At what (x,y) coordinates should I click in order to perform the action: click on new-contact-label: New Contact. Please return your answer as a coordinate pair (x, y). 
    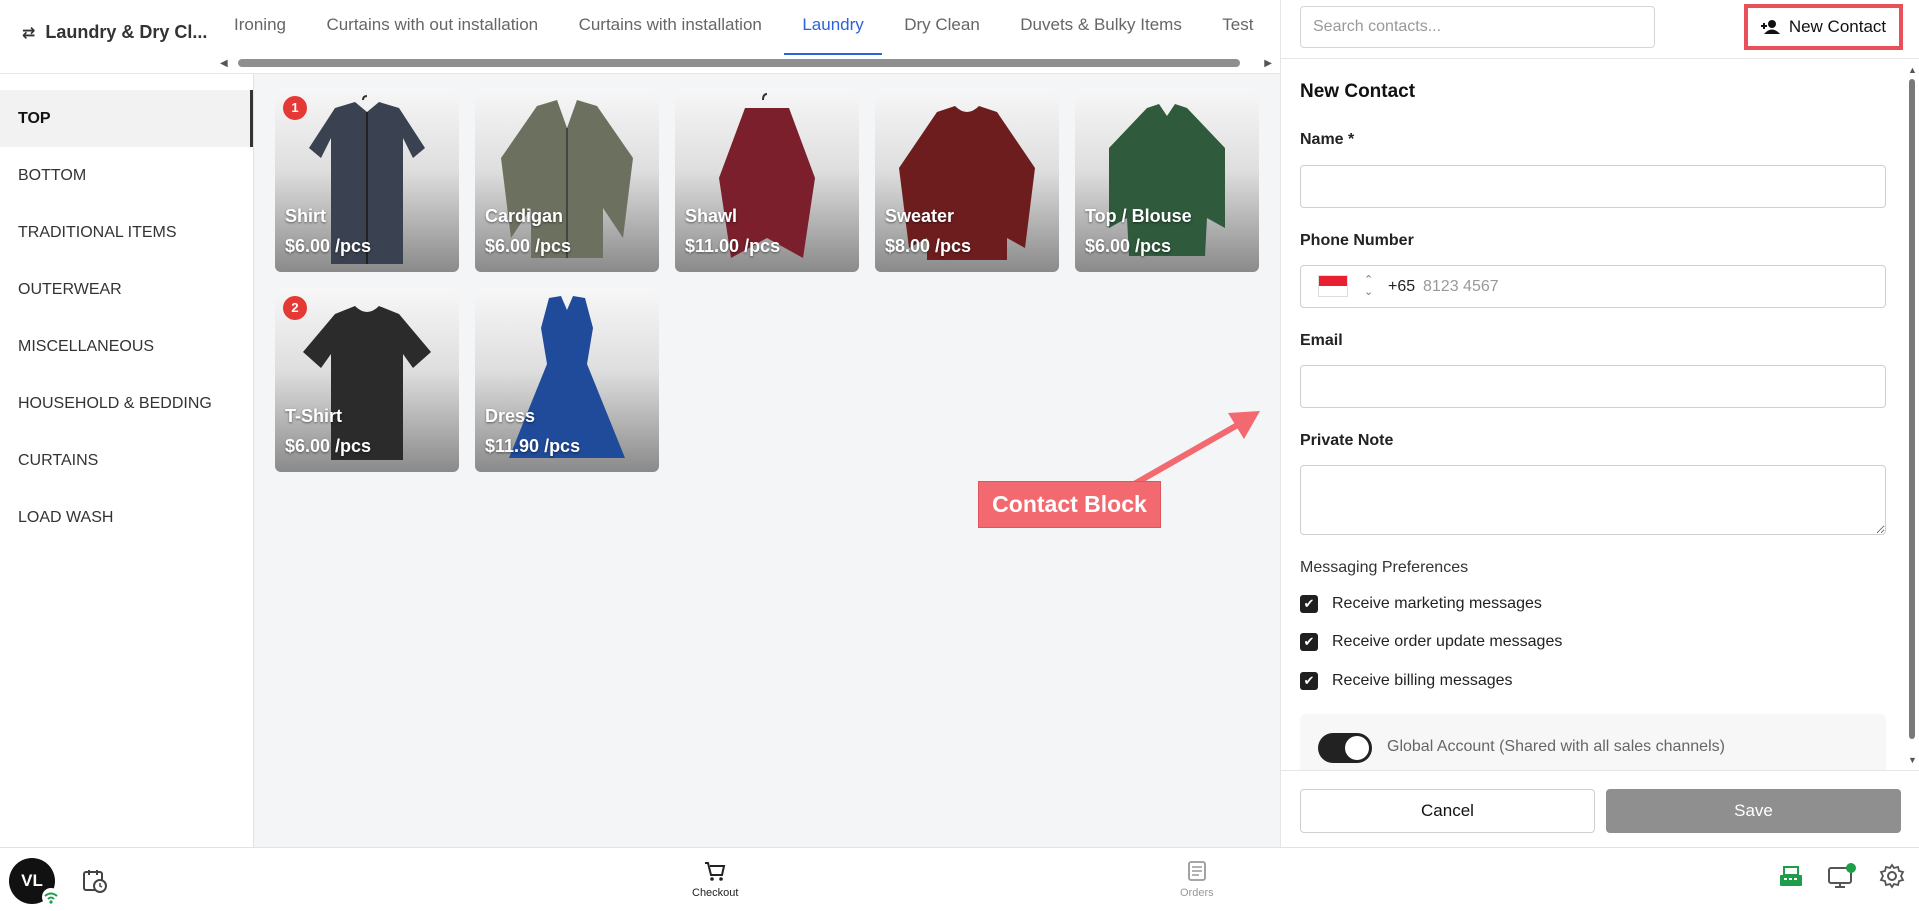
    Looking at the image, I should click on (1837, 26).